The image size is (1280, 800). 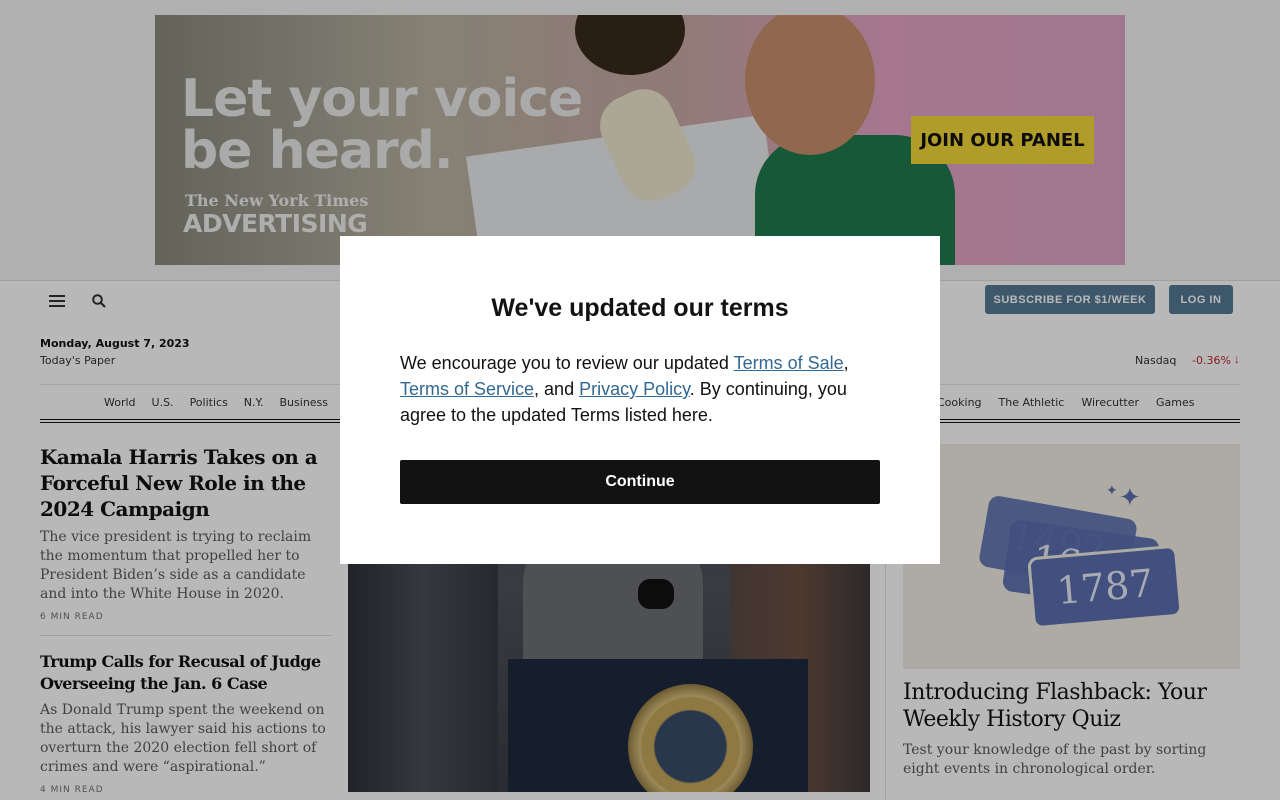 What do you see at coordinates (640, 308) in the screenshot?
I see `dialog-title: We've updated our terms` at bounding box center [640, 308].